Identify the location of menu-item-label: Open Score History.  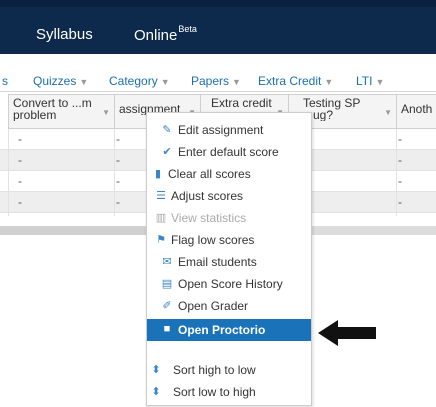
(230, 284).